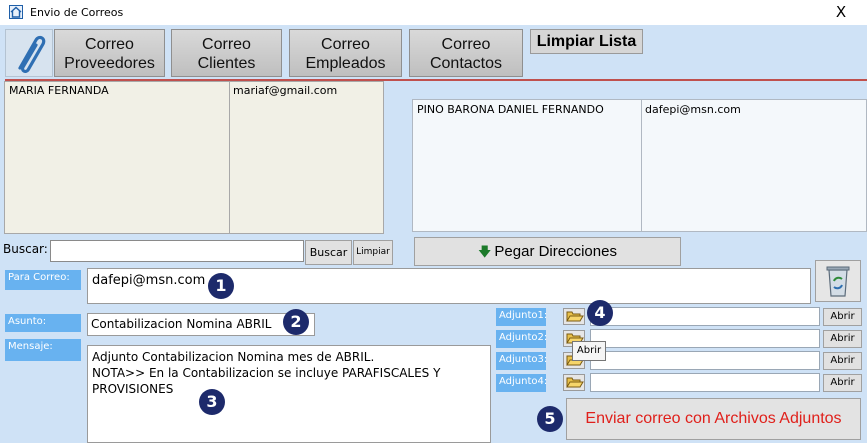 Image resolution: width=867 pixels, height=443 pixels. Describe the element at coordinates (16, 12) in the screenshot. I see `home-icon` at that location.